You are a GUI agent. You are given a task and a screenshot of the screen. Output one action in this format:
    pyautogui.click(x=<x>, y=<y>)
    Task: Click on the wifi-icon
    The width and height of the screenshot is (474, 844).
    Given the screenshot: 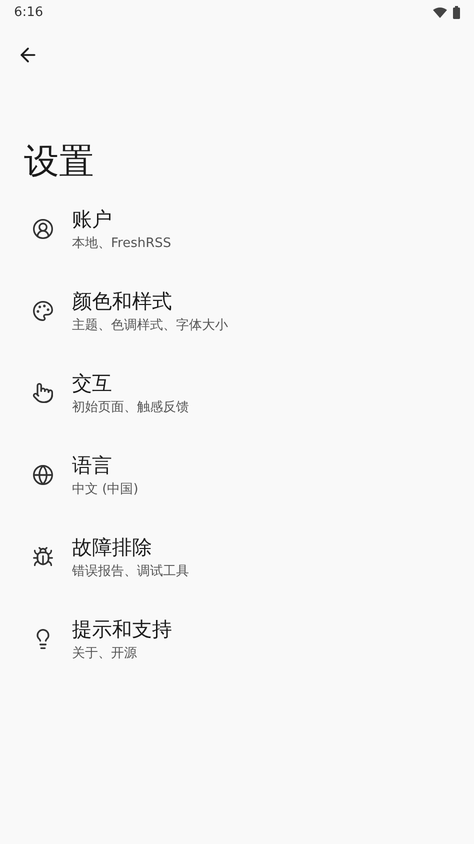 What is the action you would take?
    pyautogui.click(x=440, y=12)
    